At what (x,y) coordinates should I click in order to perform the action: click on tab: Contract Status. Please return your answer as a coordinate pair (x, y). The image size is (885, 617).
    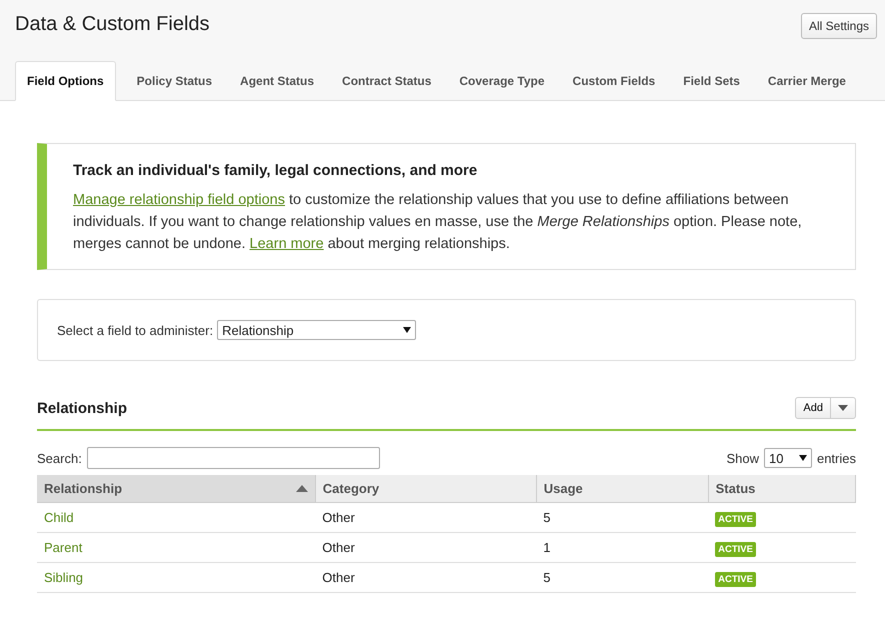
    Looking at the image, I should click on (386, 81).